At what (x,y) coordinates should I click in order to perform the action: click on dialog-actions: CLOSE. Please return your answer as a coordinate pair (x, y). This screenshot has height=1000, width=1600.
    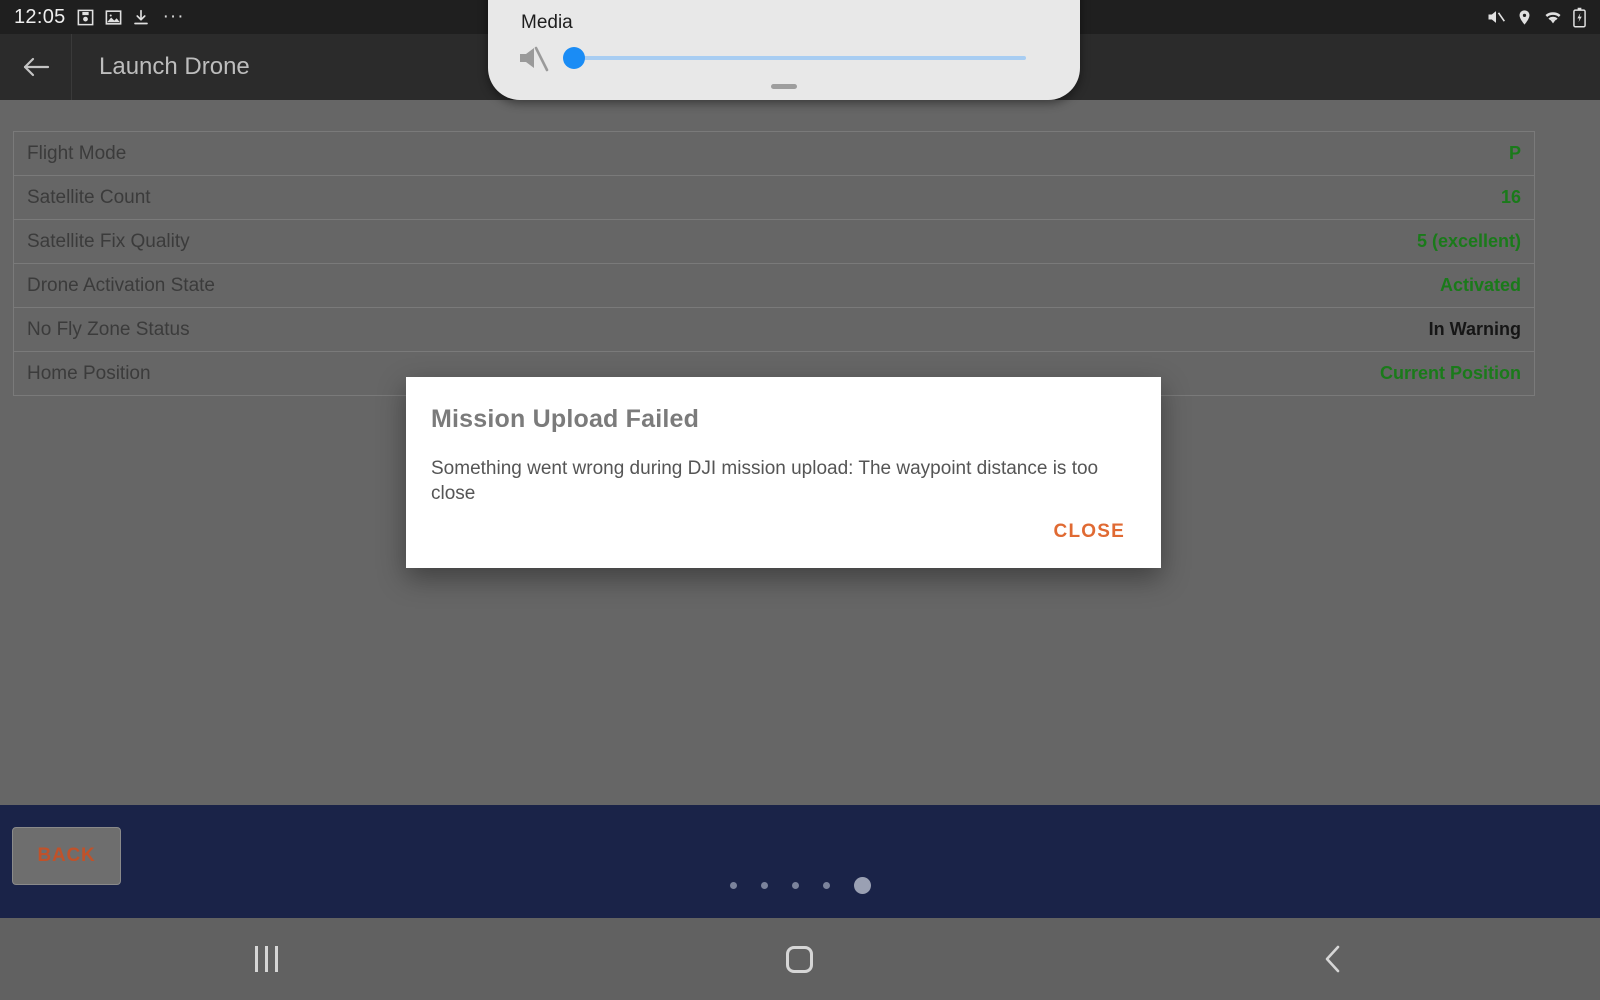
    Looking at the image, I should click on (1089, 532).